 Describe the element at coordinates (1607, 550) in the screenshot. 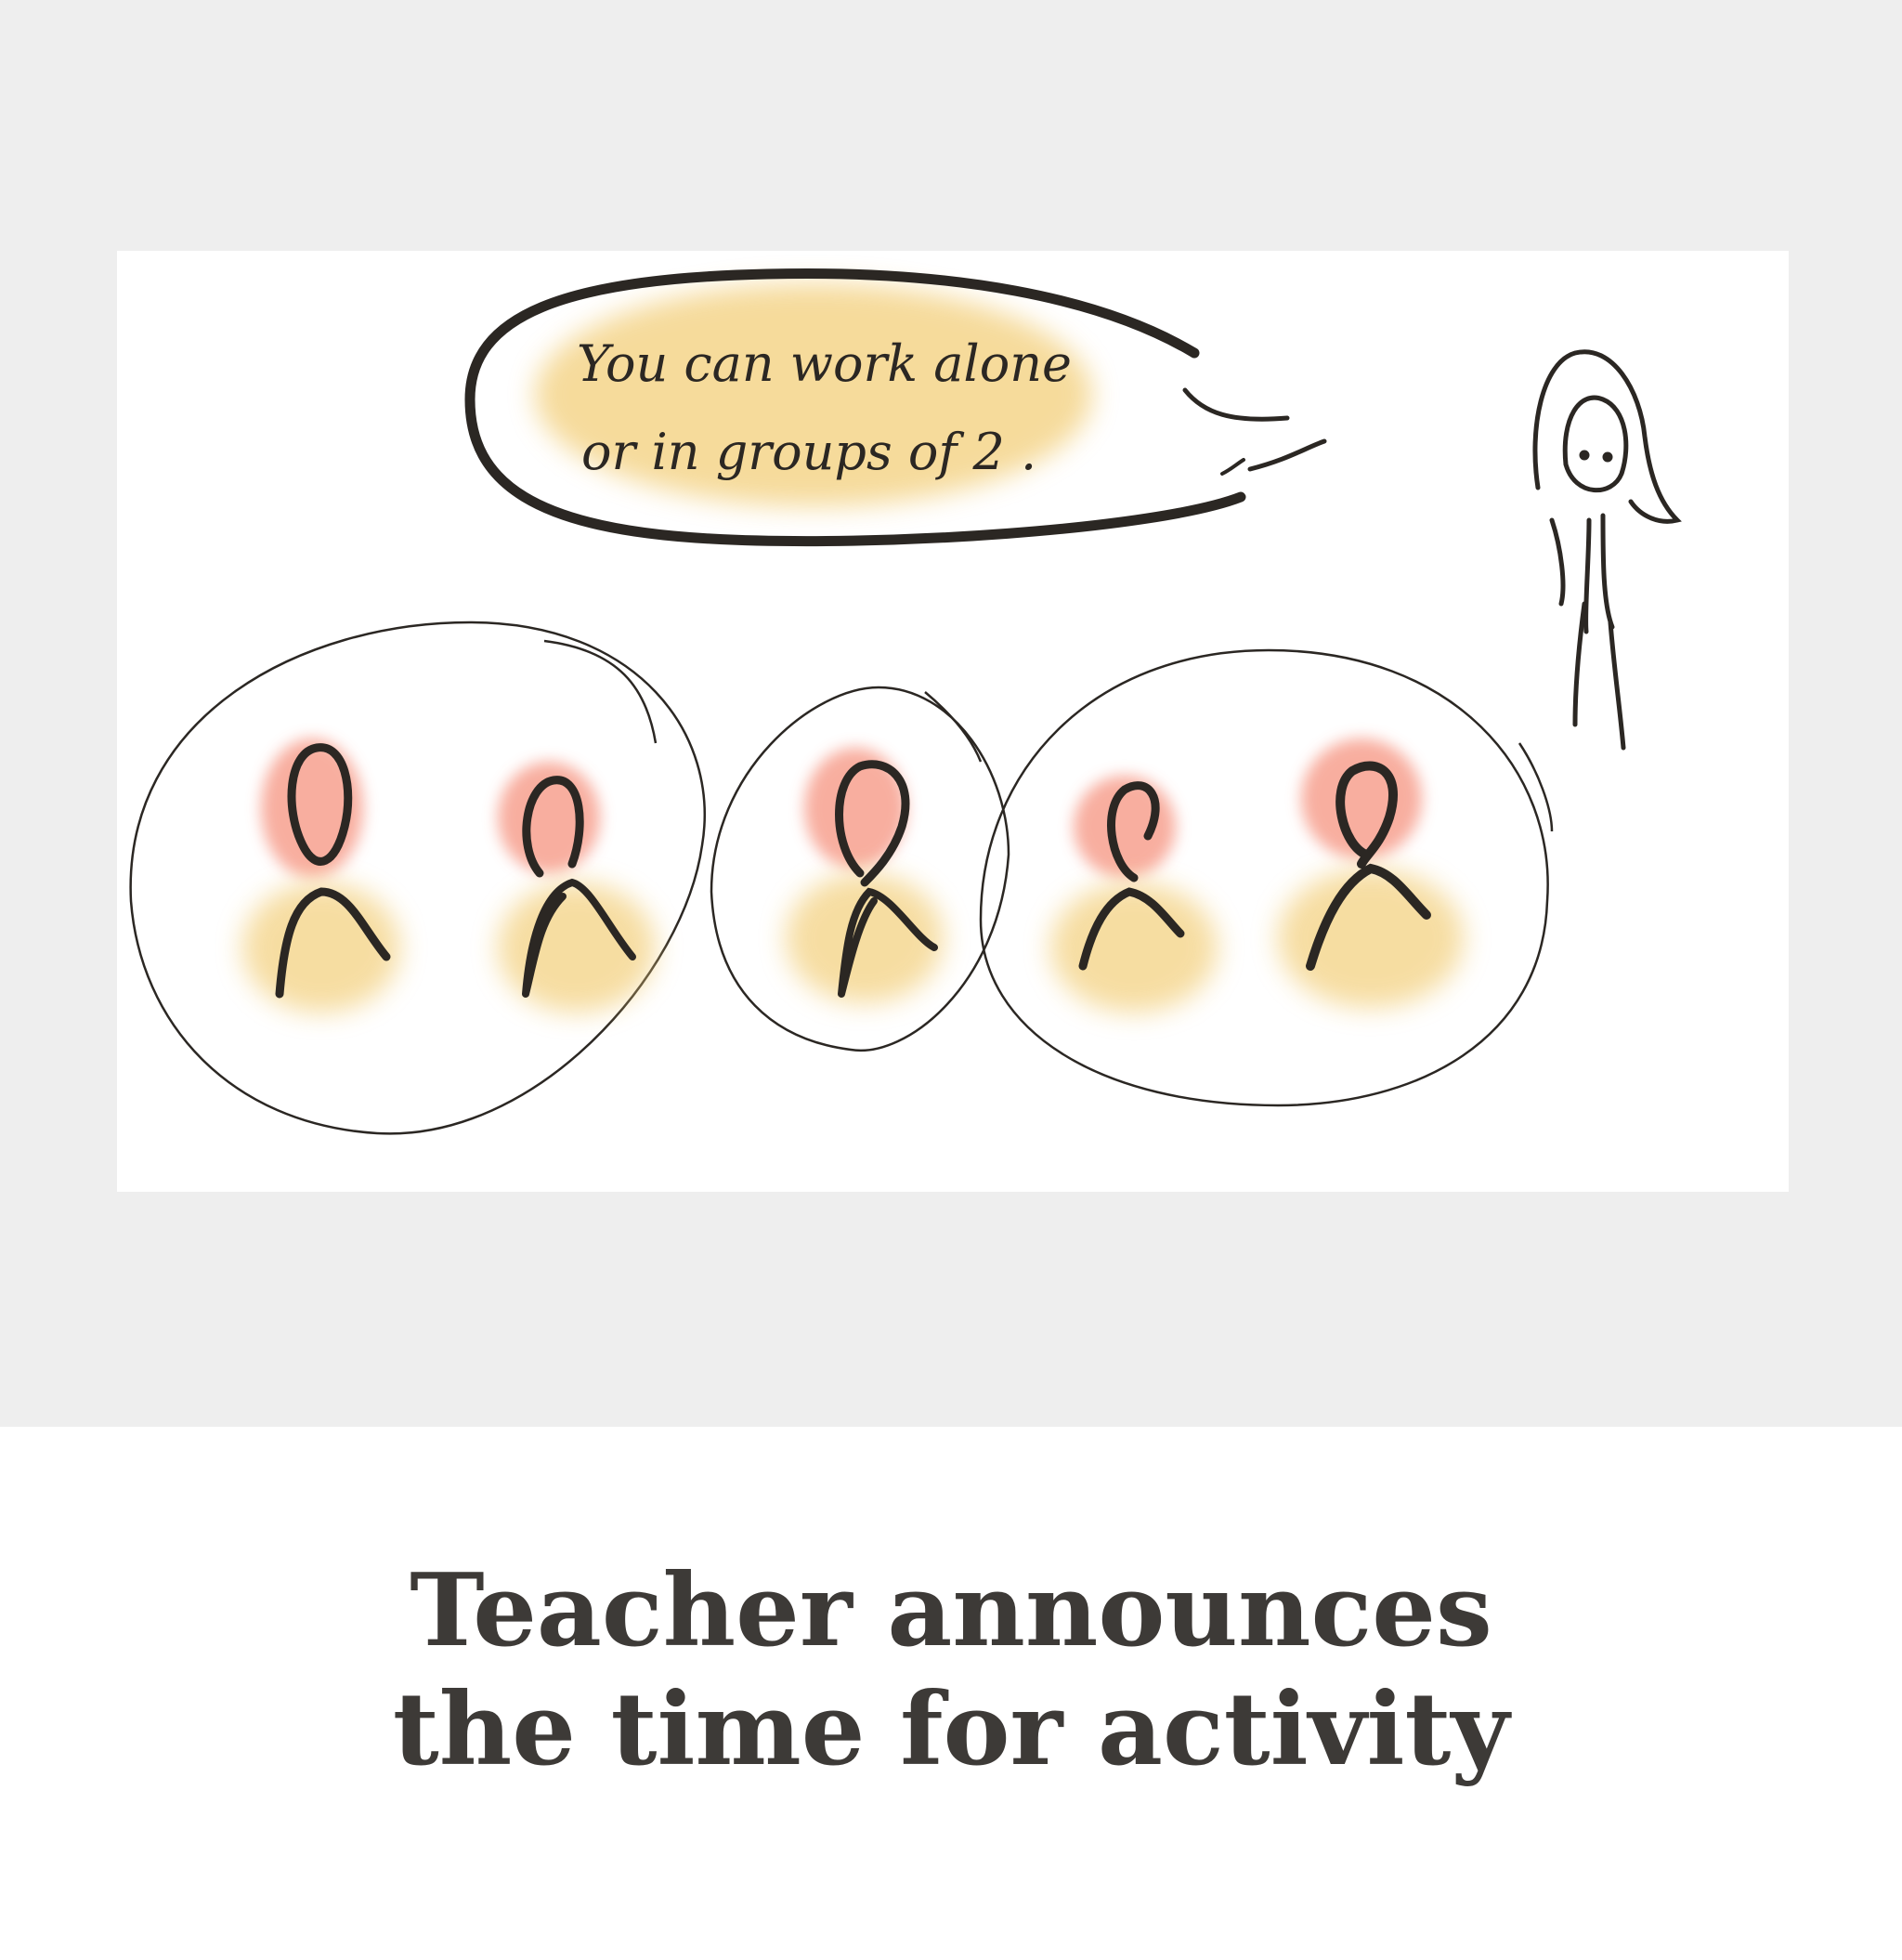

I see `teacher-figure` at that location.